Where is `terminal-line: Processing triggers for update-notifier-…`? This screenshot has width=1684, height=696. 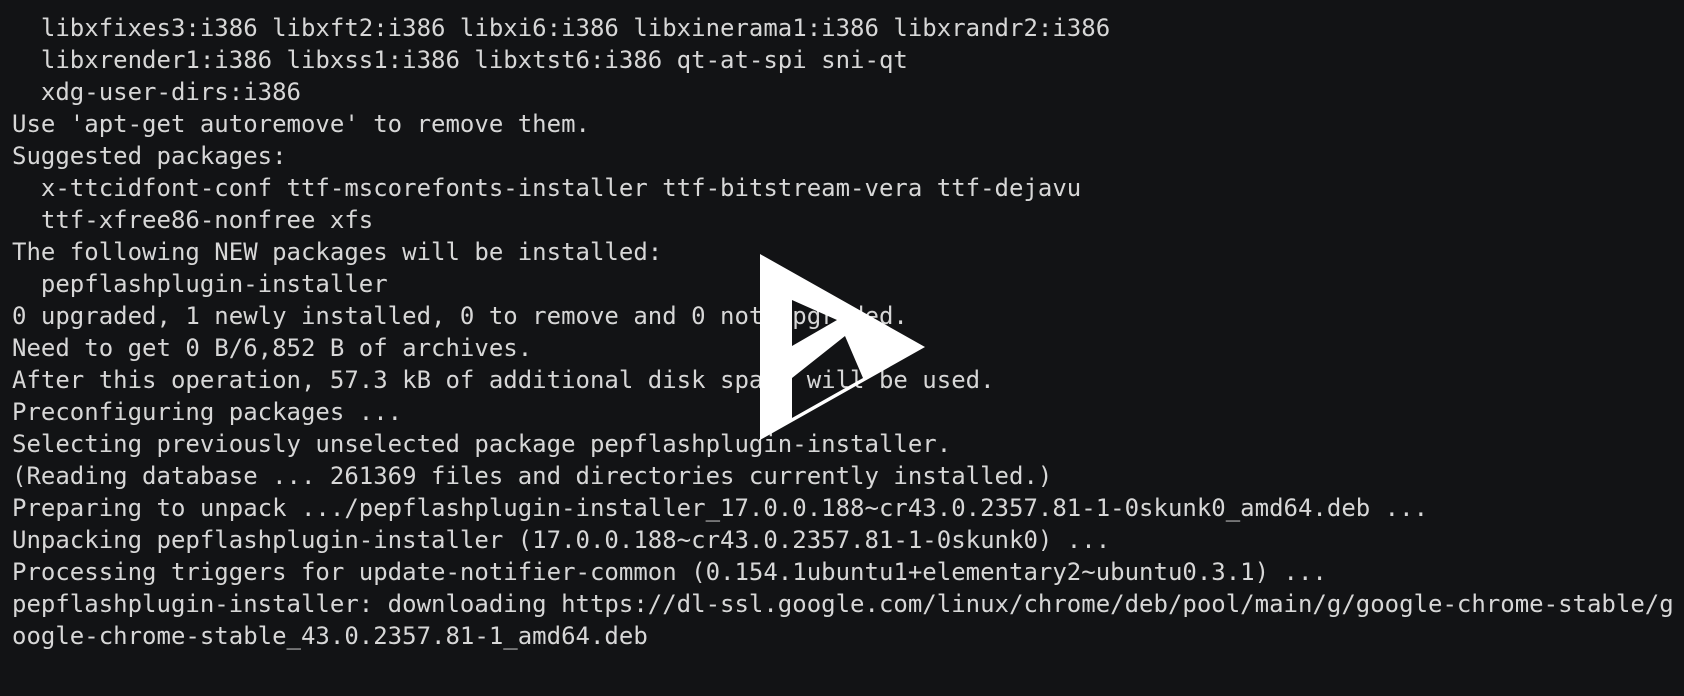
terminal-line: Processing triggers for update-notifier-… is located at coordinates (669, 572).